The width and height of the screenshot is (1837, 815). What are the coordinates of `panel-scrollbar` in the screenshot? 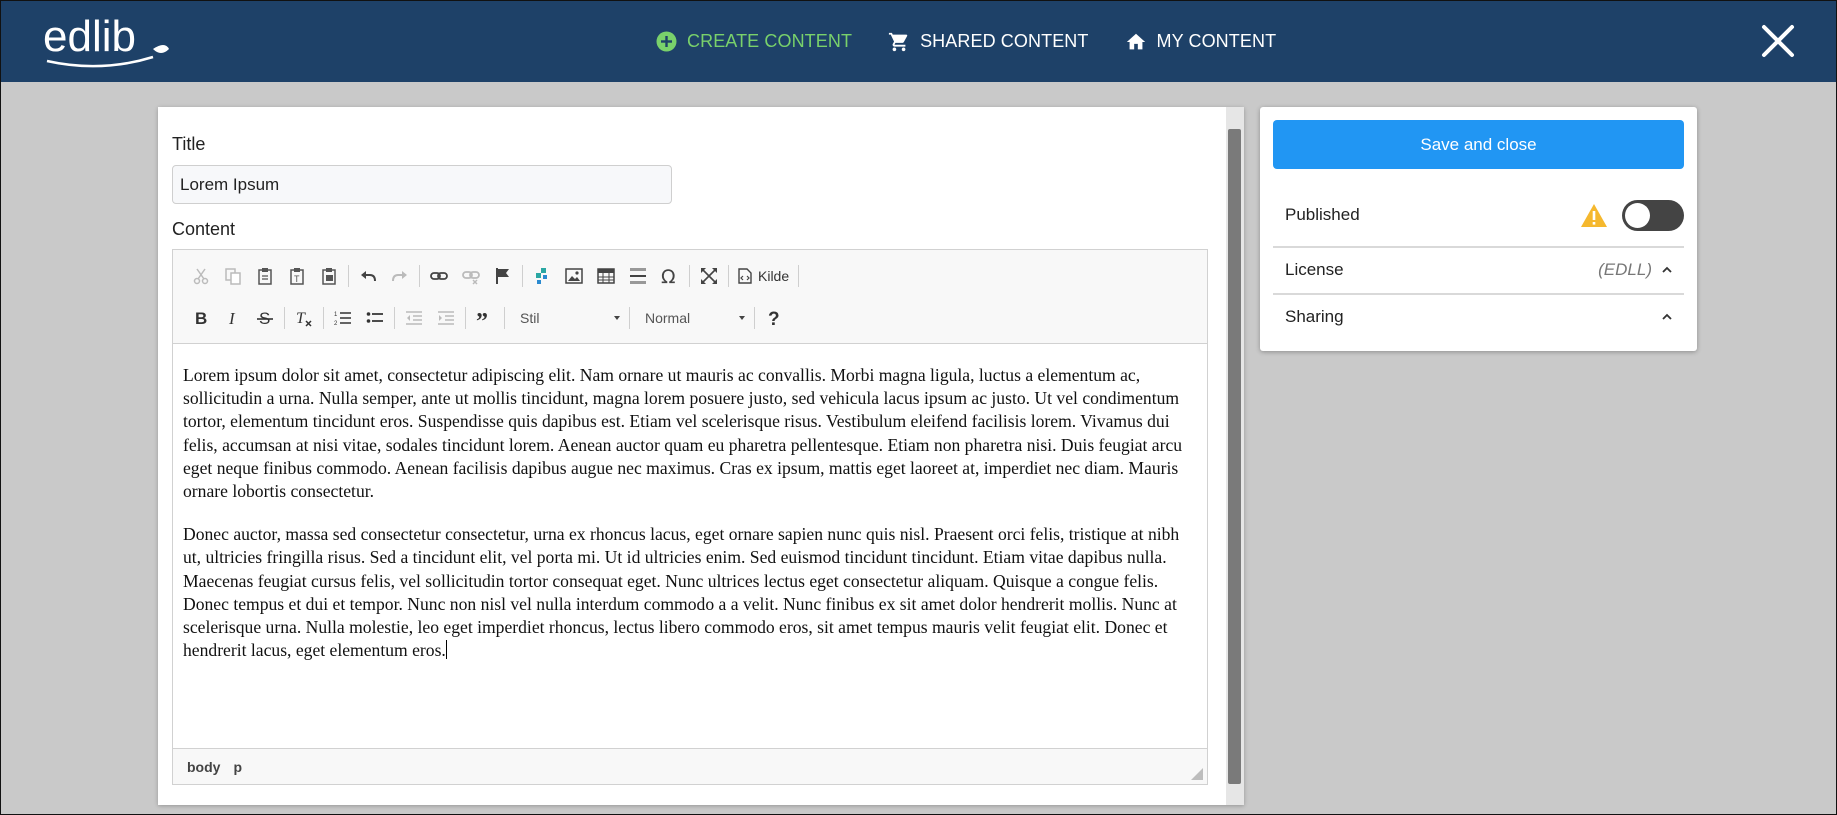 It's located at (1235, 456).